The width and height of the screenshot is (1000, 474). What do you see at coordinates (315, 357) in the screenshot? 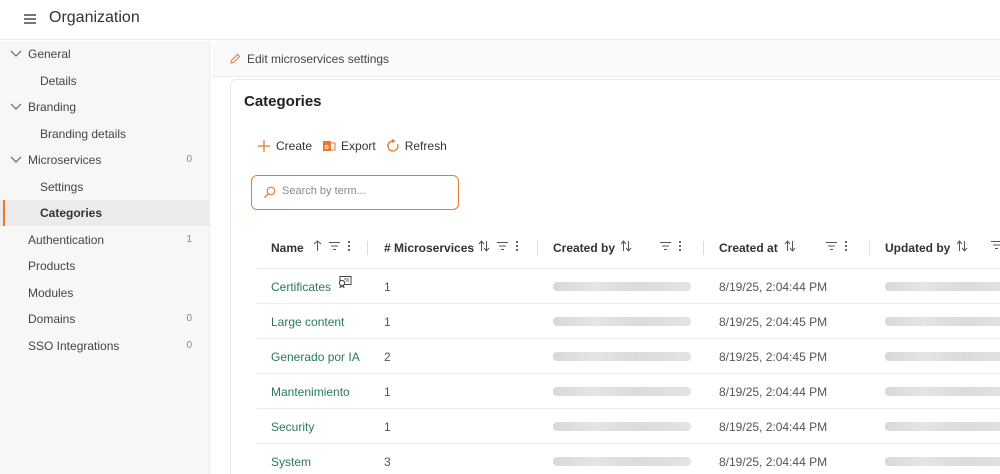
I see `category-name-link: Generado por IA` at bounding box center [315, 357].